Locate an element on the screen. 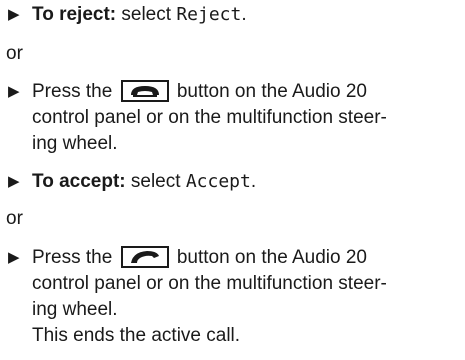 Image resolution: width=465 pixels, height=360 pixels. step-result: This ends the active call. is located at coordinates (136, 335).